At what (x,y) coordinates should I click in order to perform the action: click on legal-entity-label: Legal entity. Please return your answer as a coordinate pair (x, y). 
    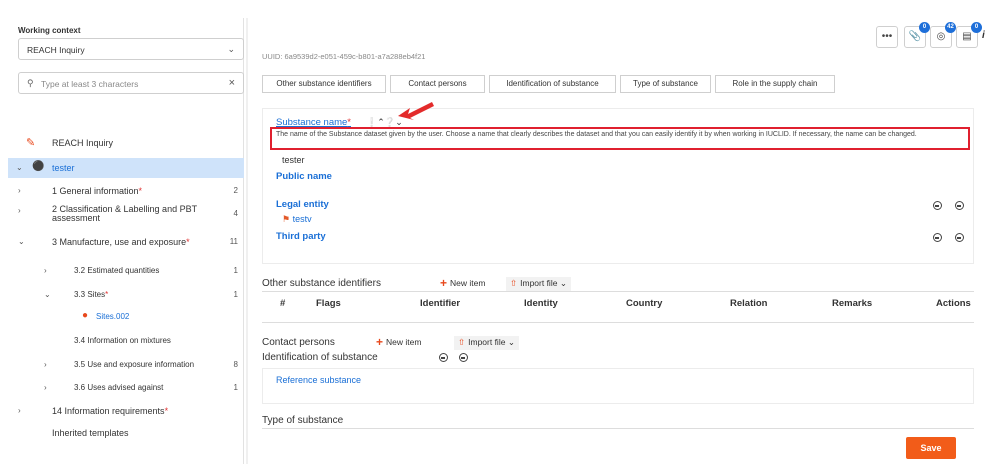
    Looking at the image, I should click on (302, 204).